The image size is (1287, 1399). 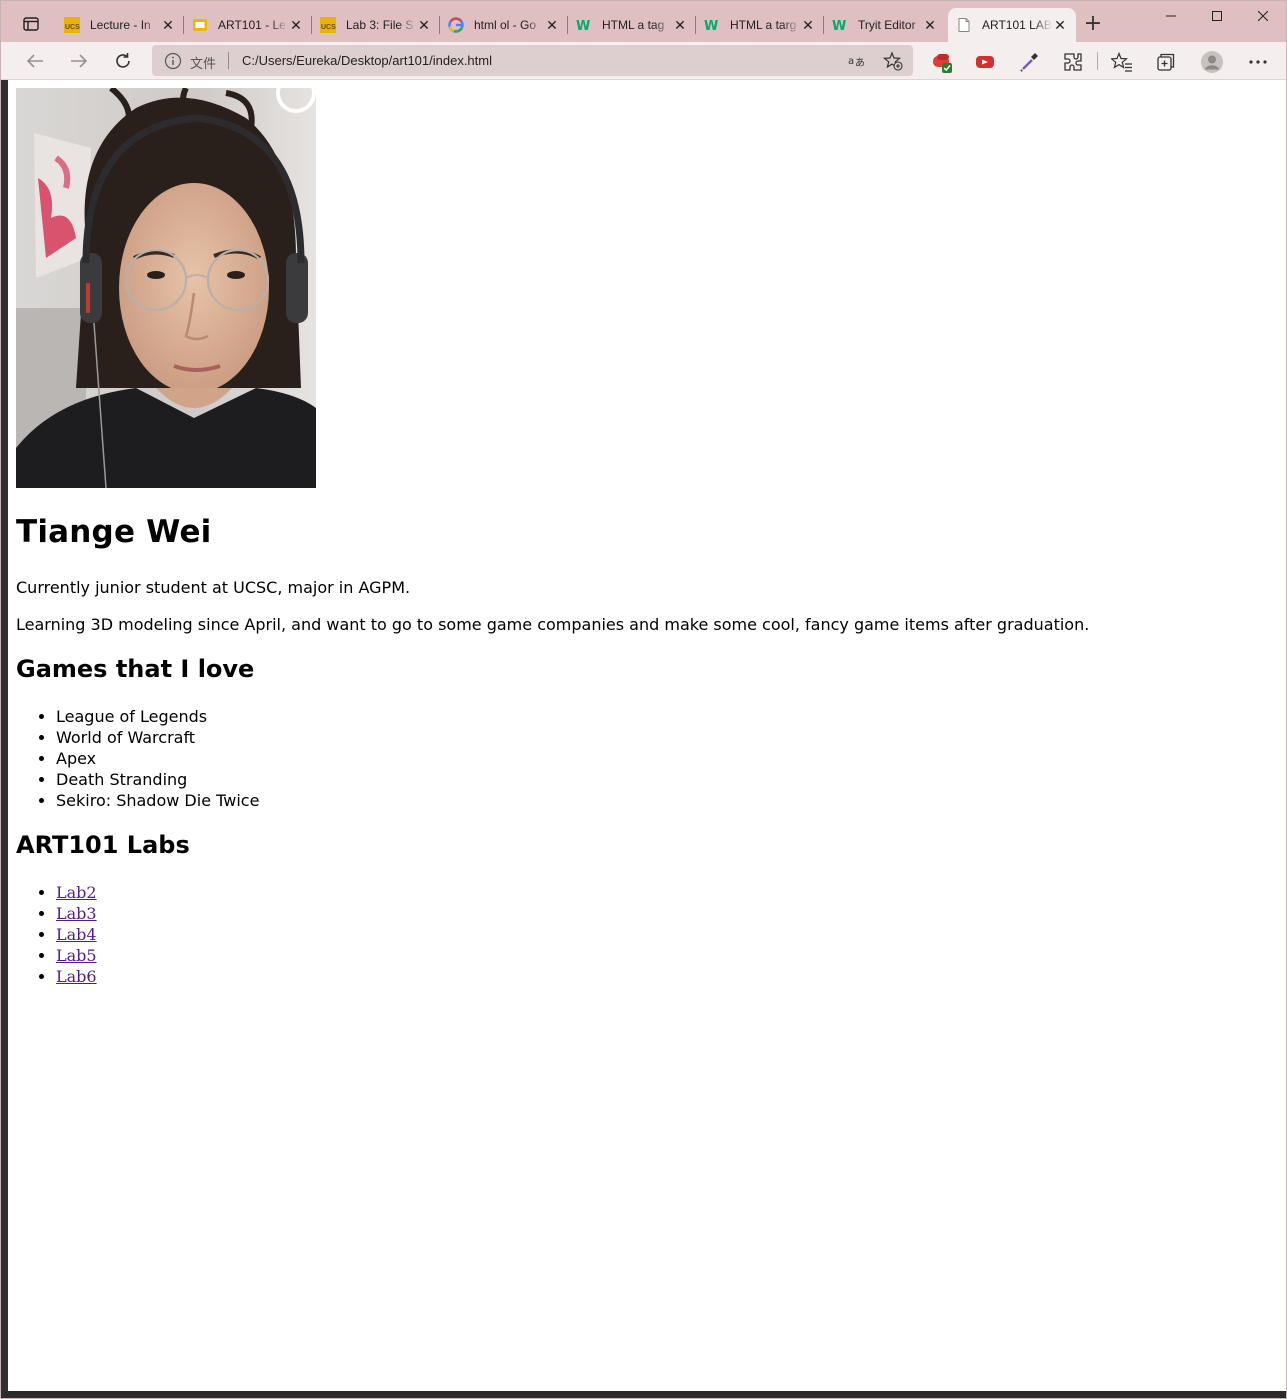 I want to click on site-info-label: 文件, so click(x=203, y=62).